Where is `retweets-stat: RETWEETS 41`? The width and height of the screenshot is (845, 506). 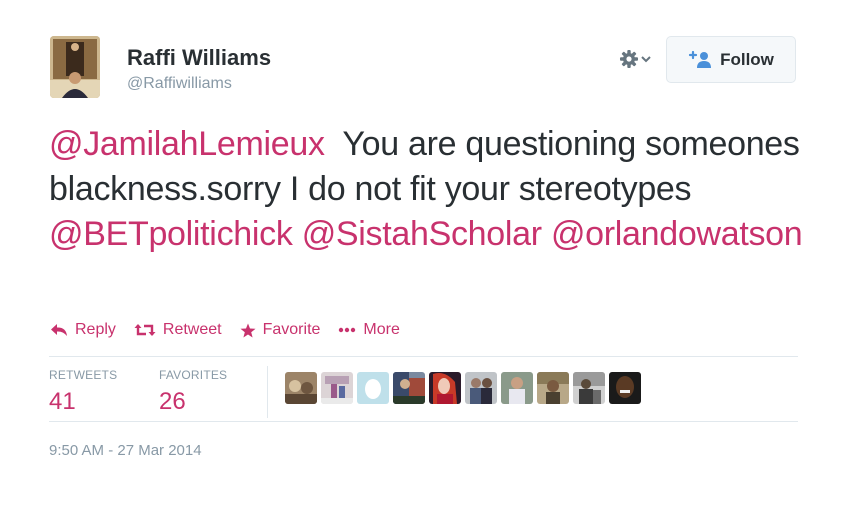
retweets-stat: RETWEETS 41 is located at coordinates (83, 392).